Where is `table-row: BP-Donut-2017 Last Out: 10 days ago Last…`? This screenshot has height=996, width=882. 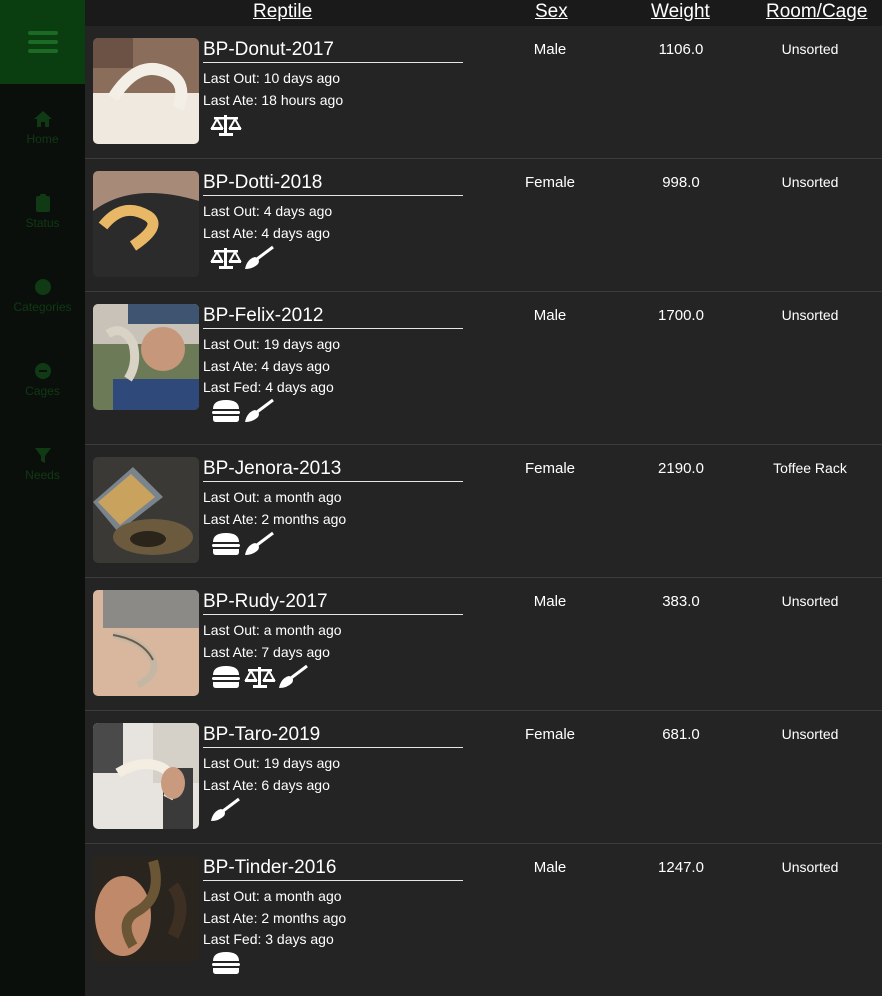 table-row: BP-Donut-2017 Last Out: 10 days ago Last… is located at coordinates (483, 92).